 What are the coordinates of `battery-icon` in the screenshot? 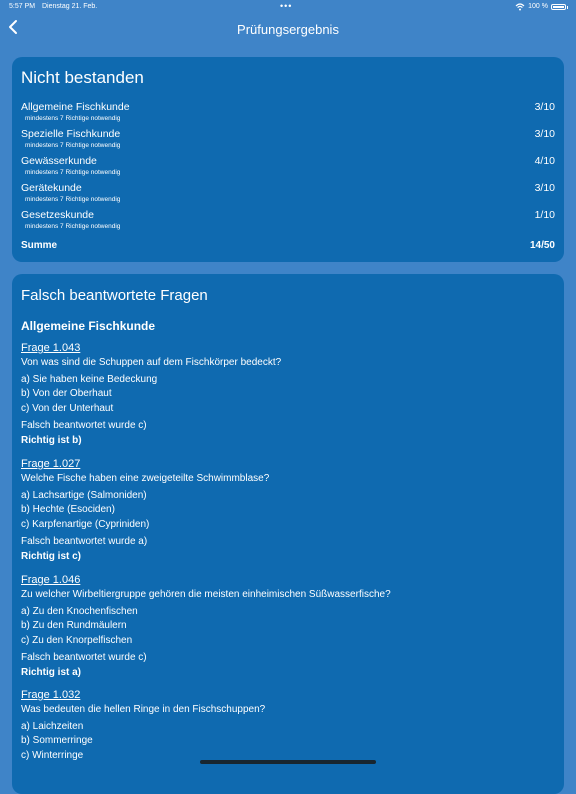 It's located at (559, 7).